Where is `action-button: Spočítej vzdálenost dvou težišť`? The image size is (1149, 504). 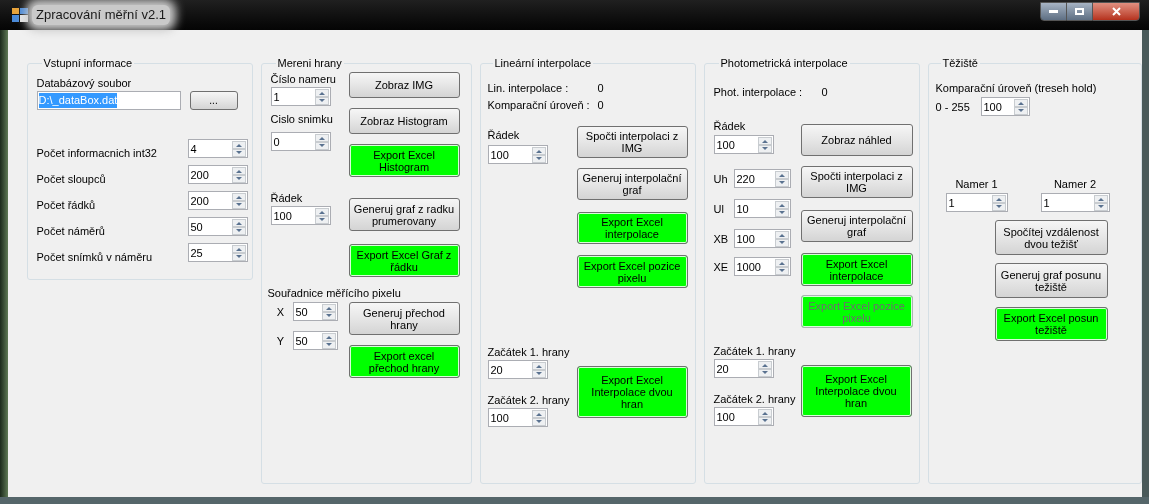
action-button: Spočítej vzdálenost dvou težišť is located at coordinates (1051, 237).